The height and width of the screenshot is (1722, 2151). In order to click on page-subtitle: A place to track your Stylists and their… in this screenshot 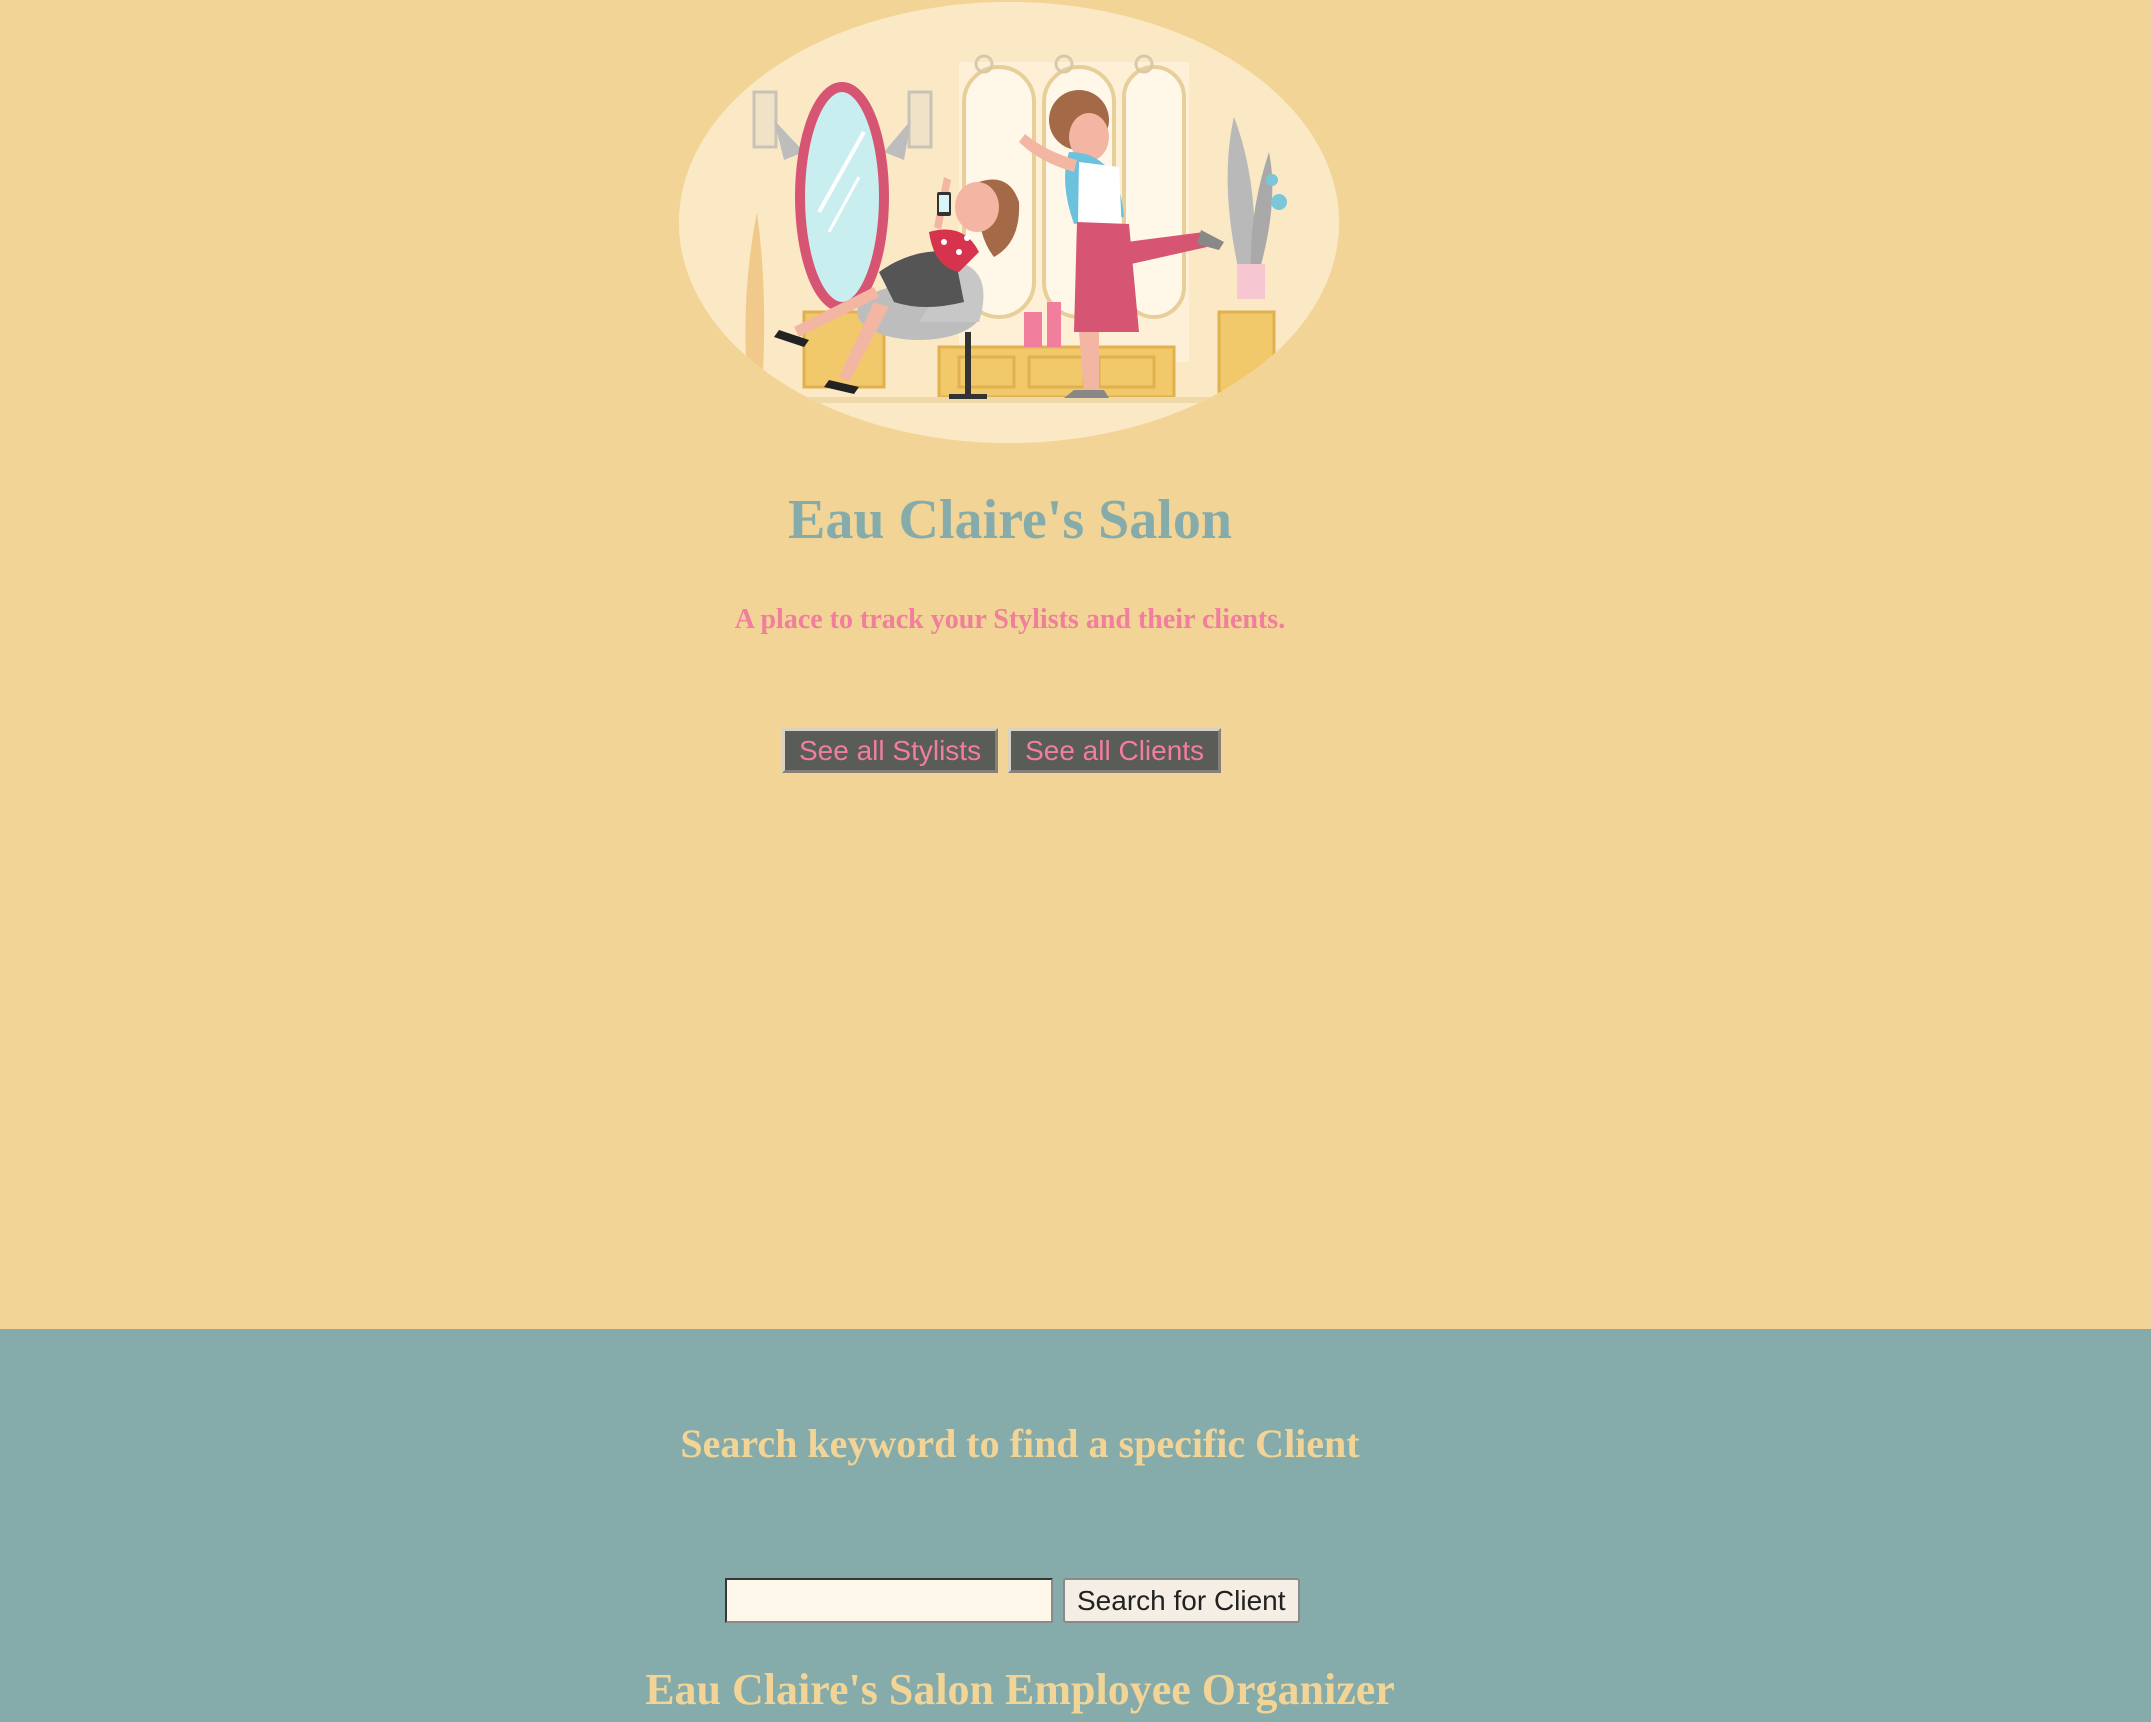, I will do `click(1010, 619)`.